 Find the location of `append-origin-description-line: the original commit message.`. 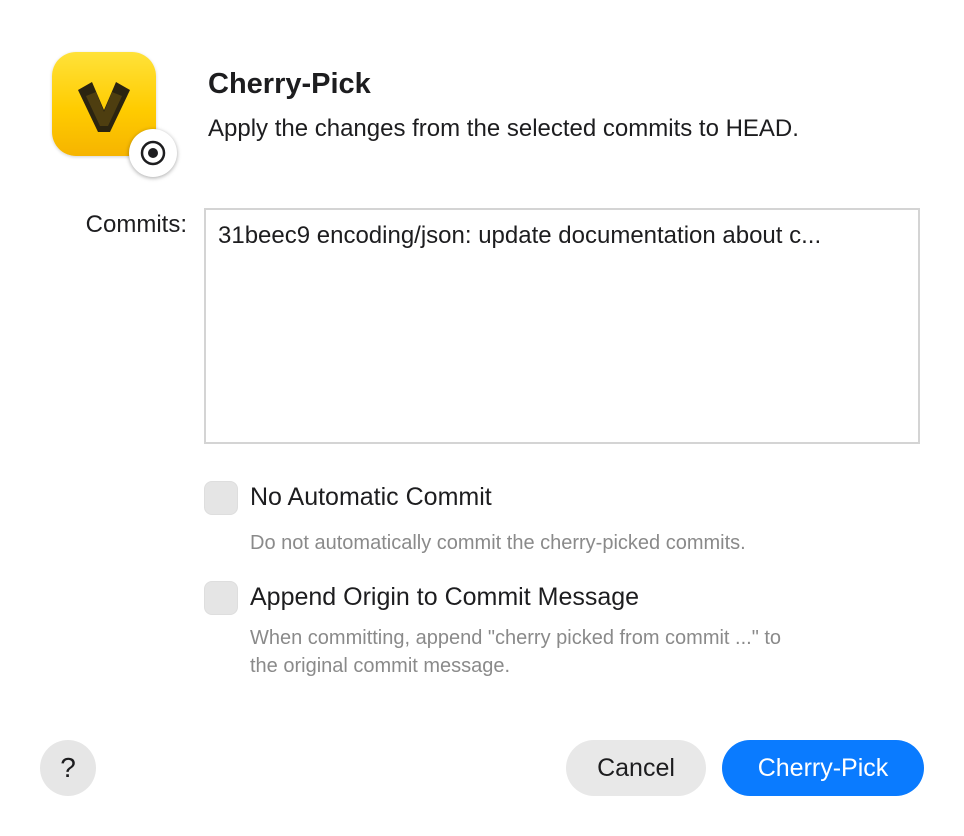

append-origin-description-line: the original commit message. is located at coordinates (380, 666).